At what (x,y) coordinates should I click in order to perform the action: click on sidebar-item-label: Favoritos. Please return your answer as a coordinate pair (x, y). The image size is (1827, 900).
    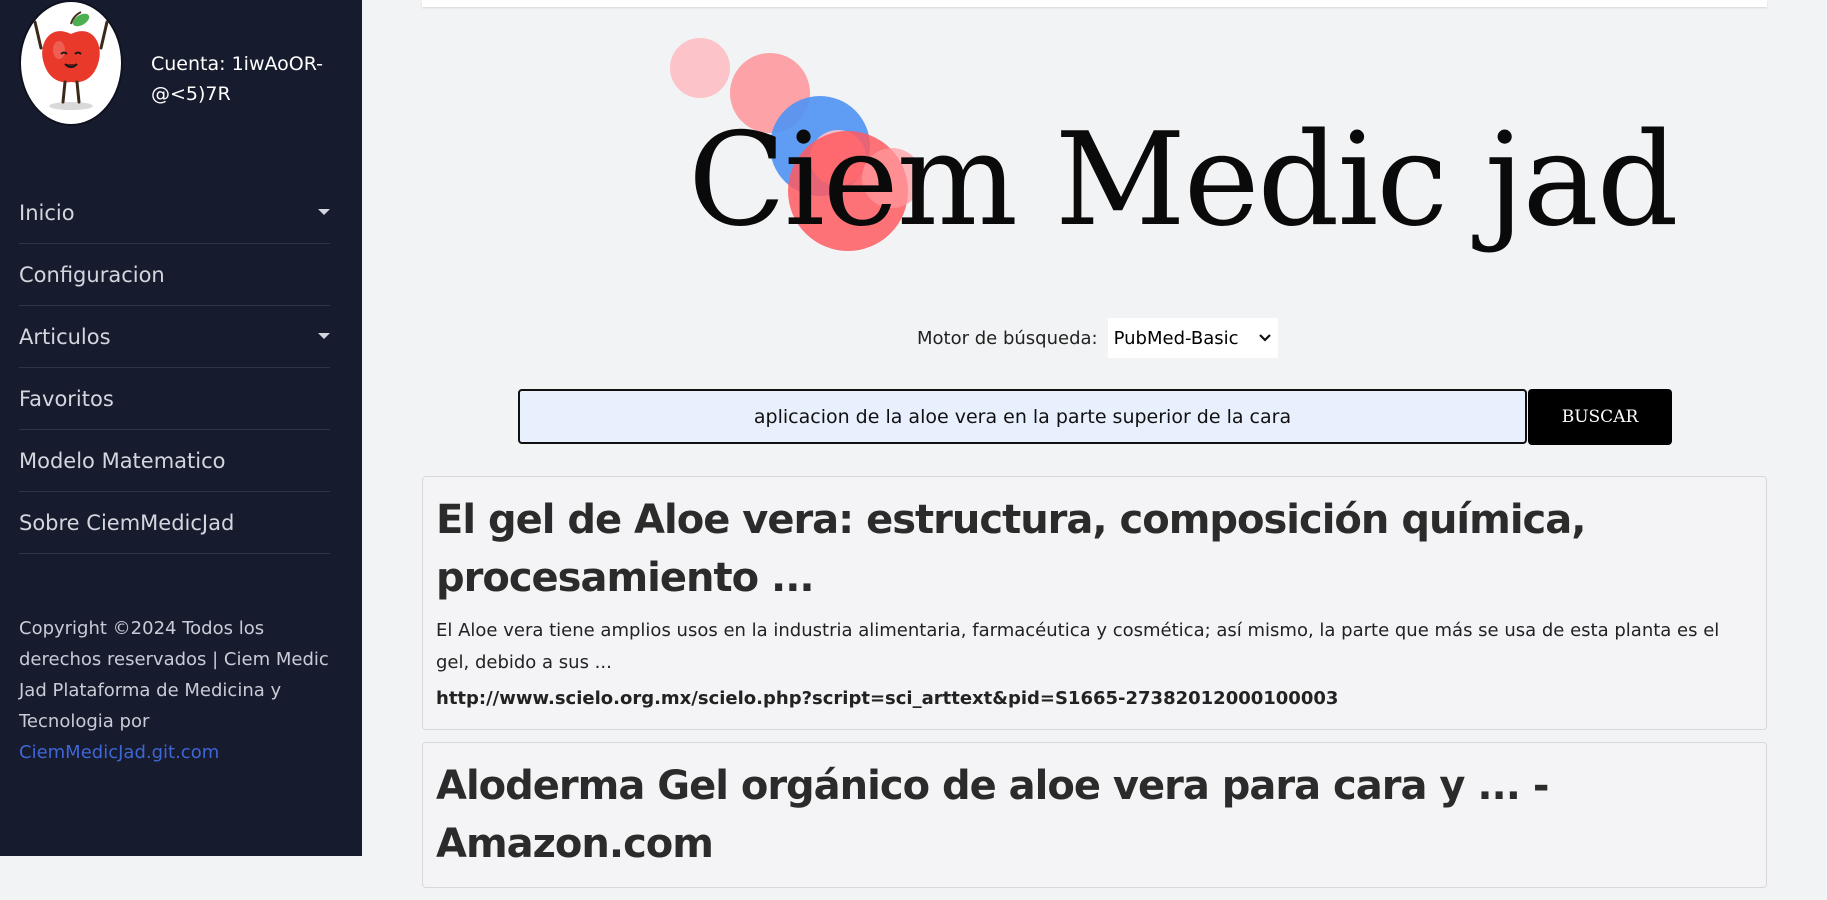
    Looking at the image, I should click on (66, 398).